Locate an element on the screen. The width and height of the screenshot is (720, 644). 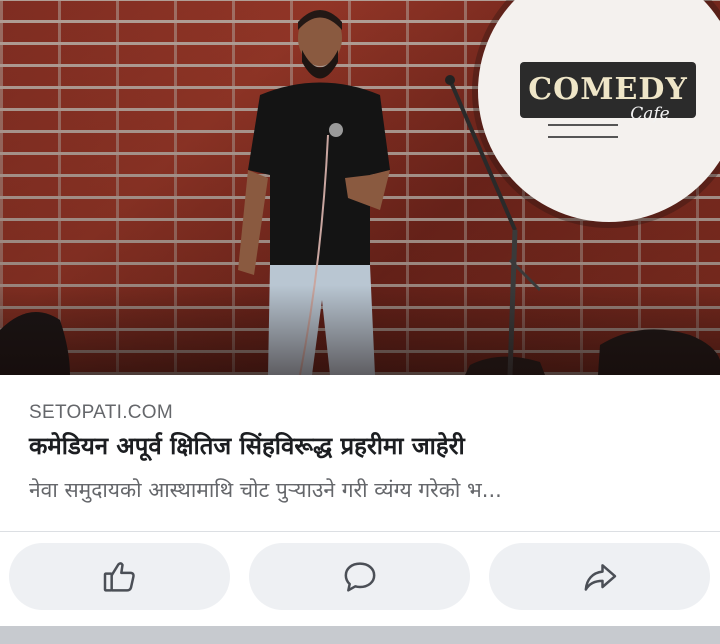
like-button is located at coordinates (119, 576).